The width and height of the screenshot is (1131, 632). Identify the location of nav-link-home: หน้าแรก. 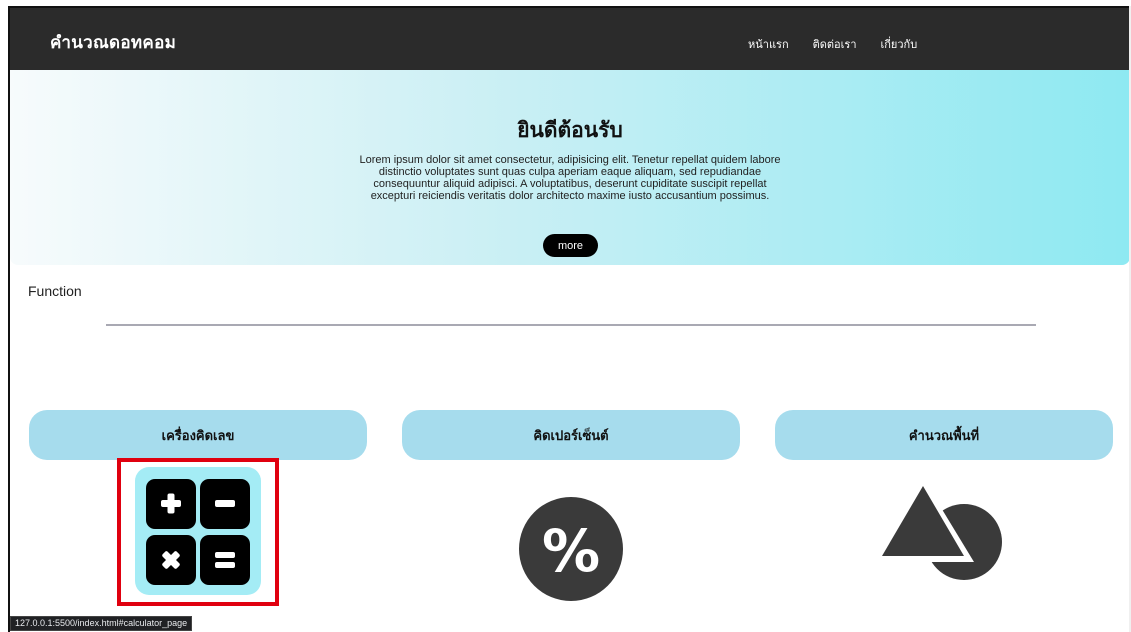
(768, 44).